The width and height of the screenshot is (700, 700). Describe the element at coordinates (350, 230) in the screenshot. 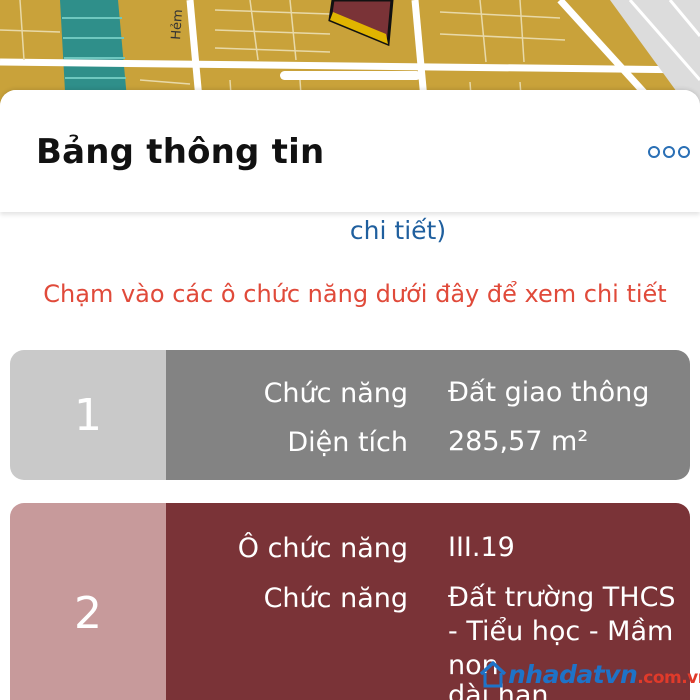

I see `detail-link: chi tiết)` at that location.